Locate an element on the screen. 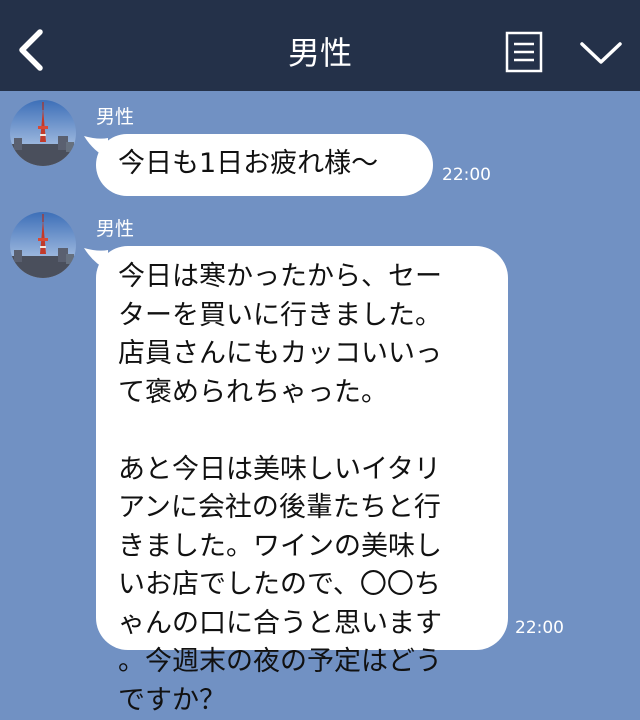 This screenshot has width=640, height=720. message-text: 今日も1日お疲れ様〜 is located at coordinates (264, 164).